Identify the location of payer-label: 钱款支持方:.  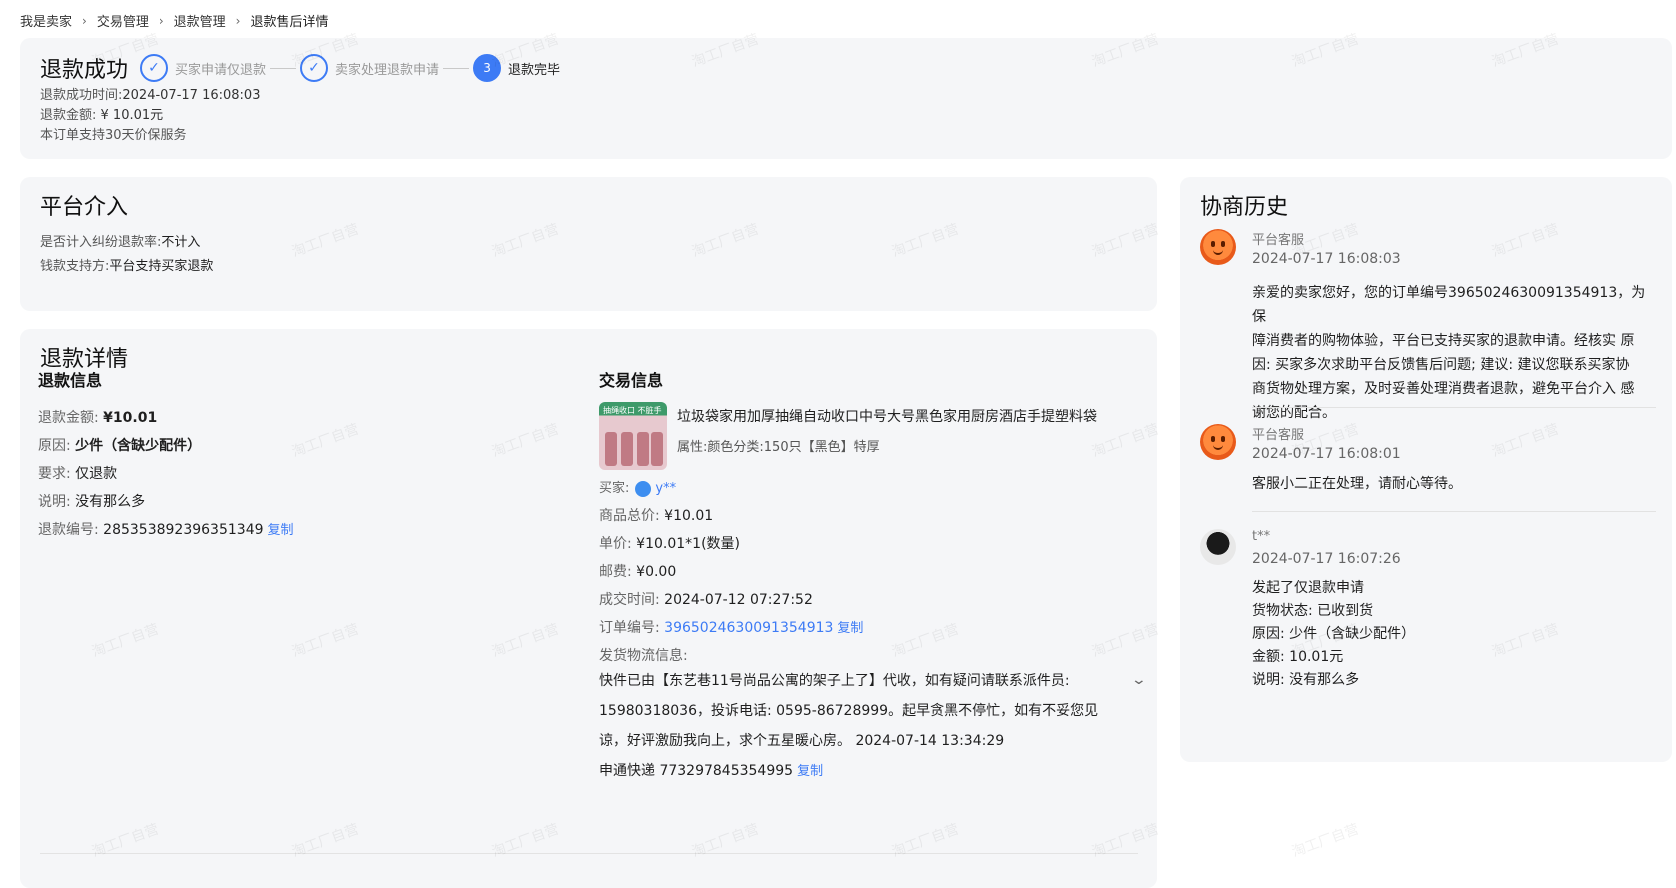
(75, 266).